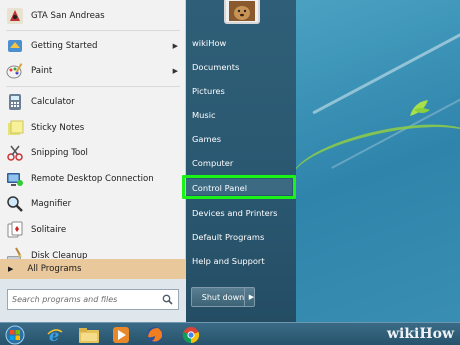 Image resolution: width=460 pixels, height=345 pixels. Describe the element at coordinates (212, 163) in the screenshot. I see `link-computer: Computer` at that location.